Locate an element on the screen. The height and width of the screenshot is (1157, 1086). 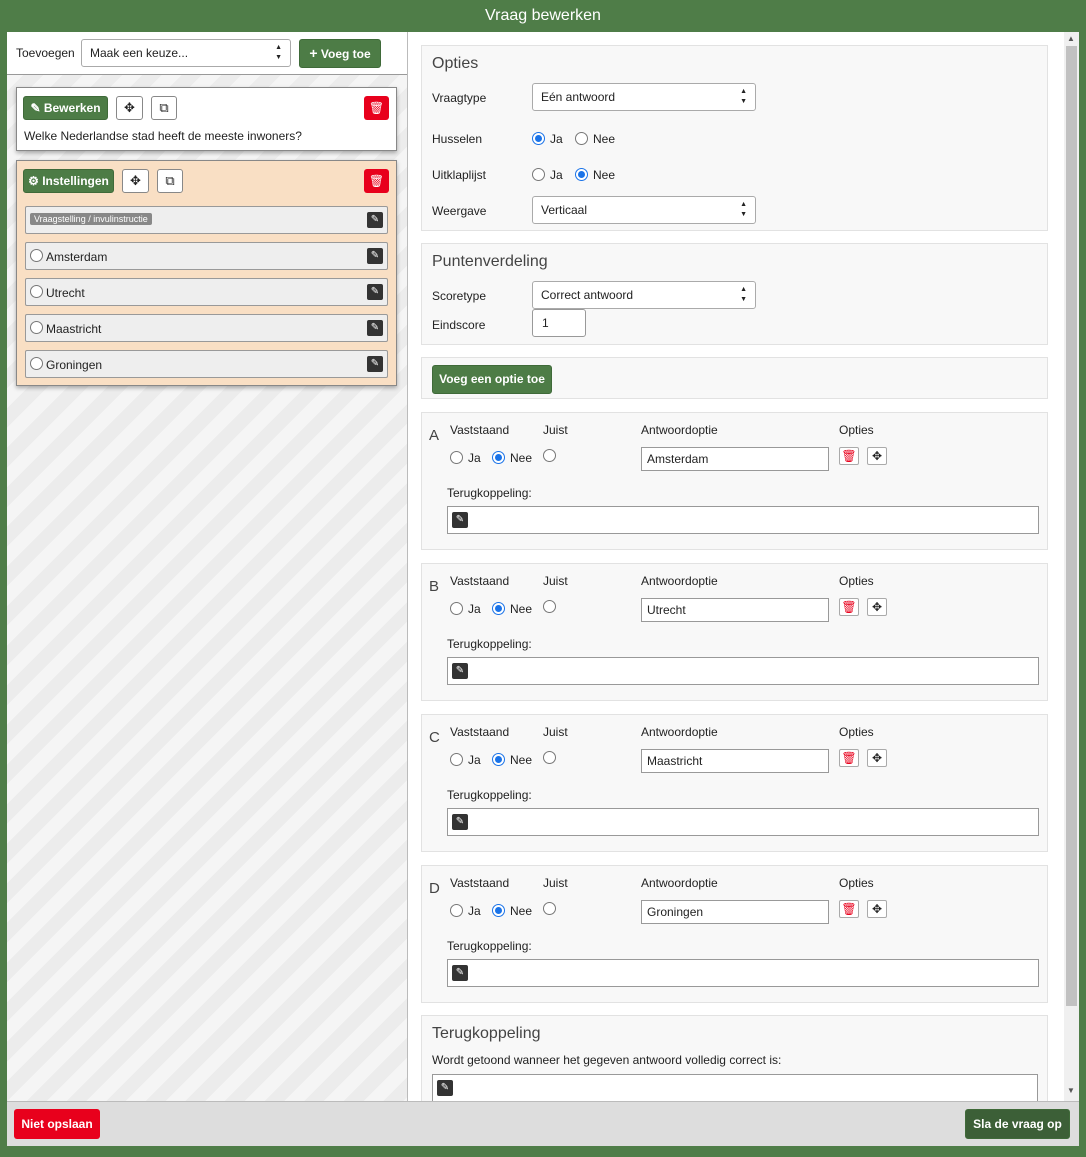
opties-heading: Opties is located at coordinates (455, 63).